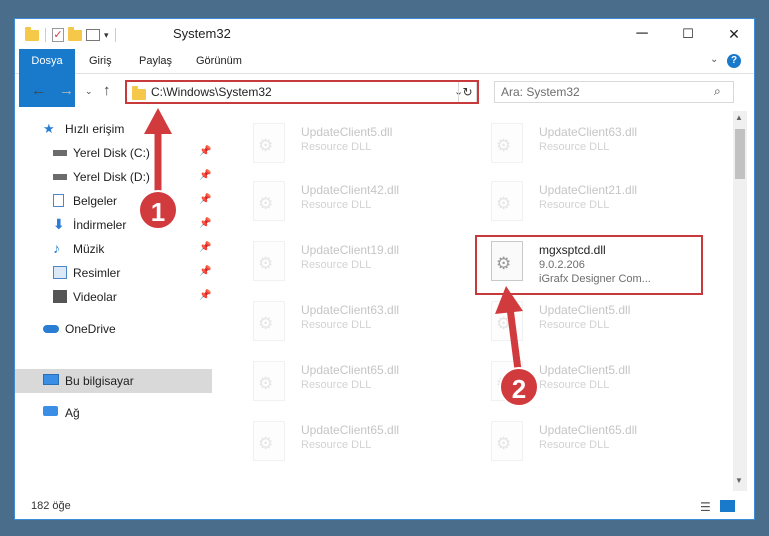 This screenshot has width=769, height=536. What do you see at coordinates (158, 210) in the screenshot?
I see `step-badge-1: 1` at bounding box center [158, 210].